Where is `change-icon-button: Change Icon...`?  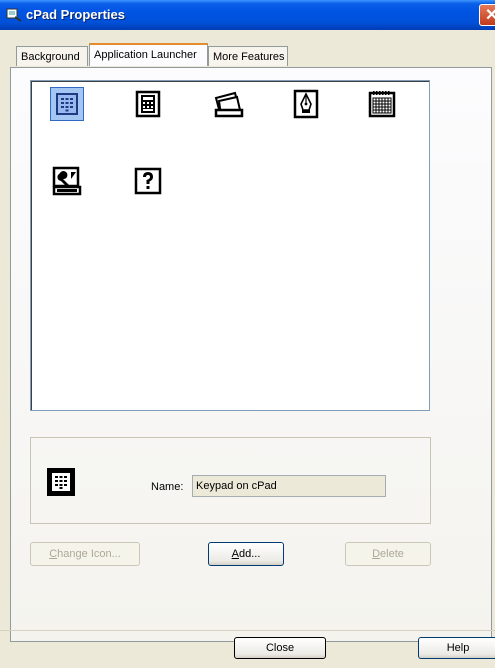 change-icon-button: Change Icon... is located at coordinates (85, 554).